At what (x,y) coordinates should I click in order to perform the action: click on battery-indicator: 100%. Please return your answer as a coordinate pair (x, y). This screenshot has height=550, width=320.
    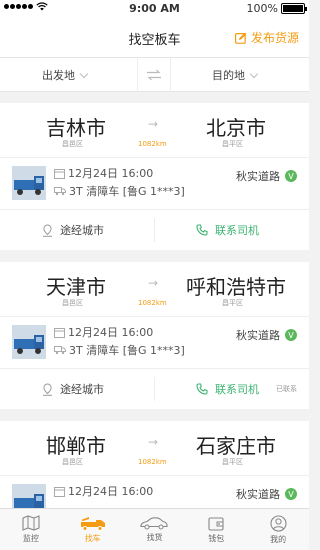
    Looking at the image, I should click on (276, 8).